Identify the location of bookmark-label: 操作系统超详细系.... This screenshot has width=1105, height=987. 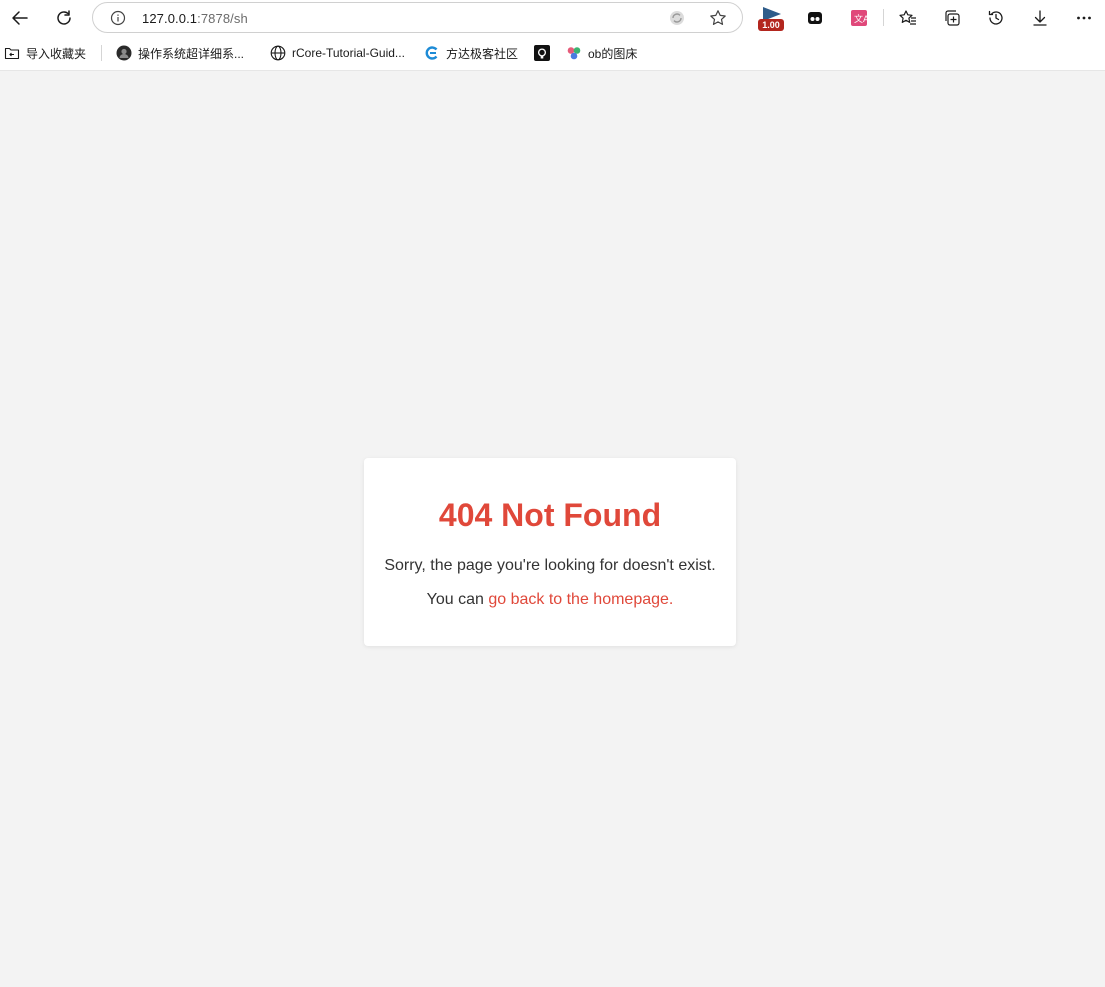
(191, 53).